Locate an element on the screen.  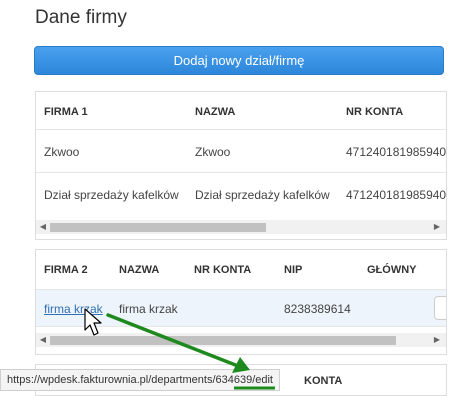
column-header-konta: KONTA is located at coordinates (323, 381).